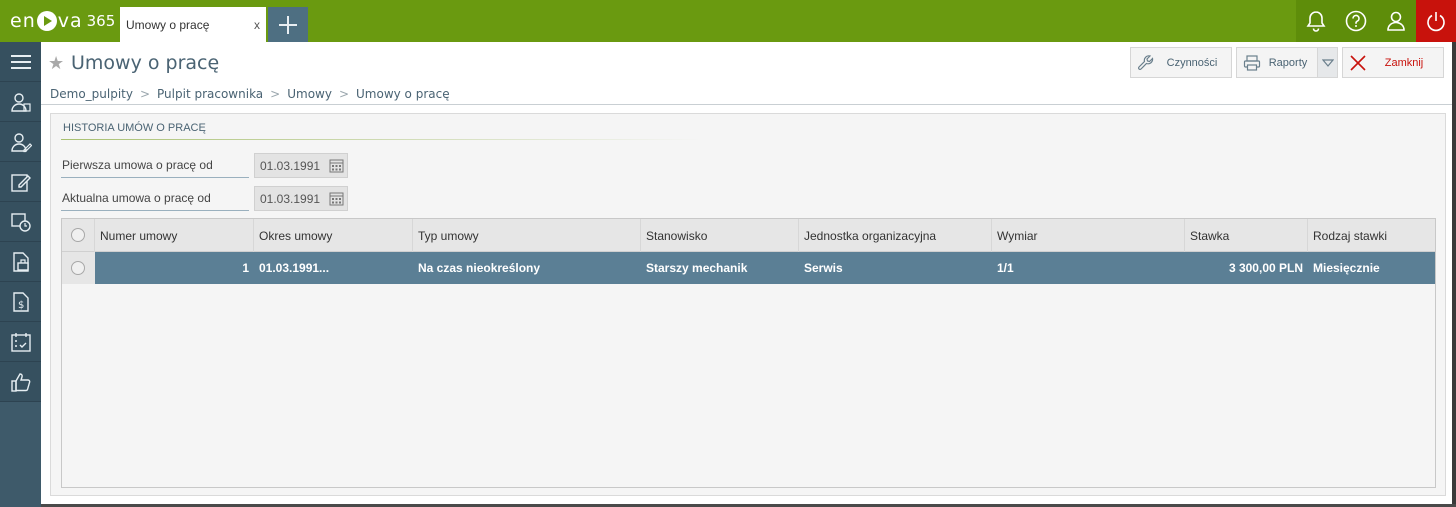 The image size is (1456, 507). What do you see at coordinates (1252, 62) in the screenshot?
I see `printer-icon` at bounding box center [1252, 62].